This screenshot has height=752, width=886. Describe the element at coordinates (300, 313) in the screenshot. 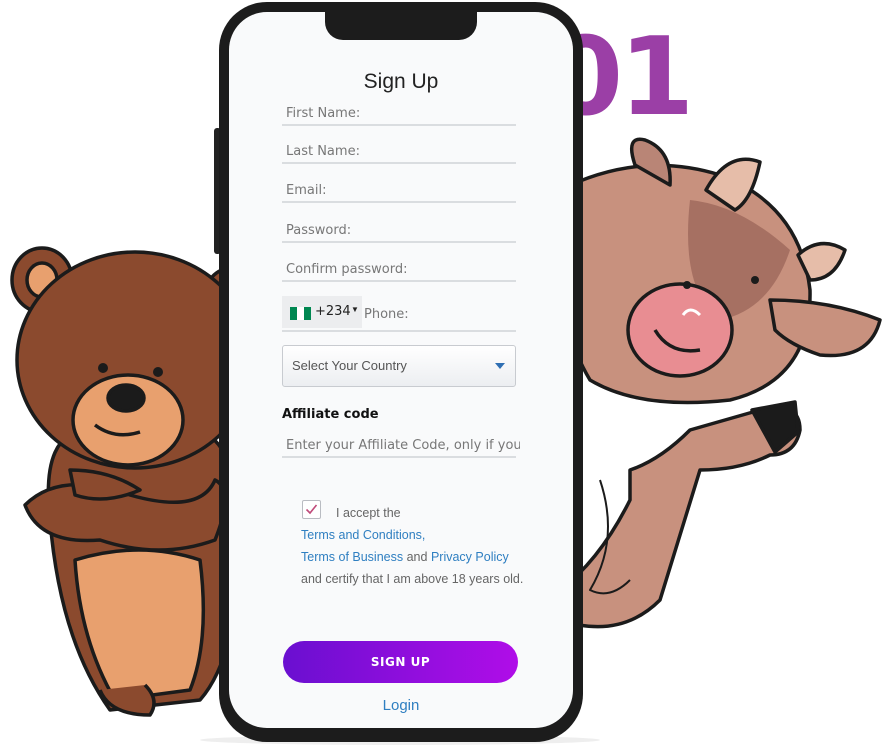

I see `nigeria-flag-icon` at that location.